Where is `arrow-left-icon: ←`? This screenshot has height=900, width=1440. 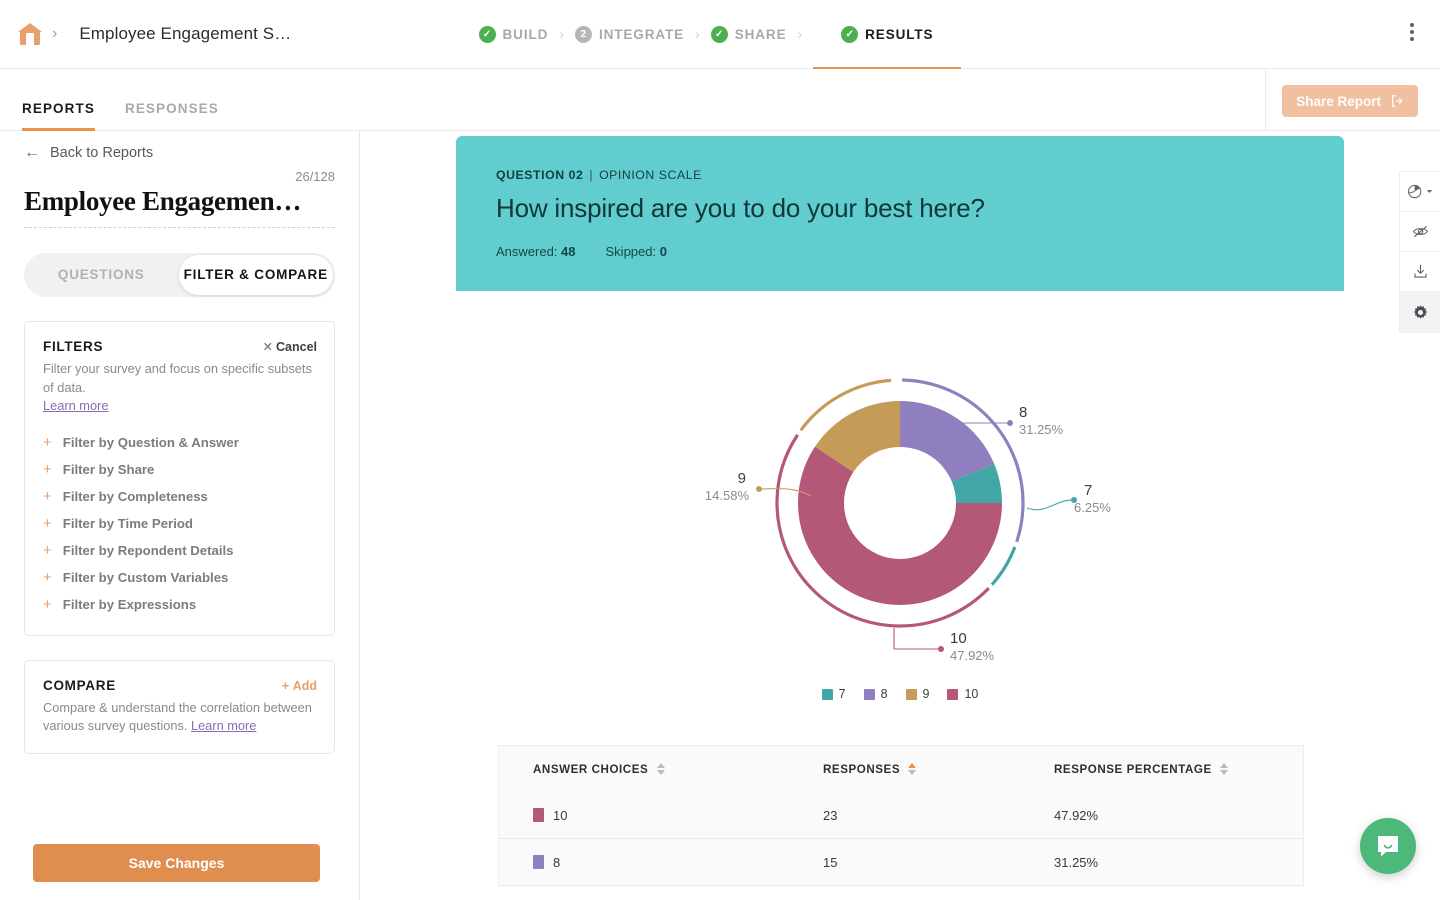 arrow-left-icon: ← is located at coordinates (32, 152).